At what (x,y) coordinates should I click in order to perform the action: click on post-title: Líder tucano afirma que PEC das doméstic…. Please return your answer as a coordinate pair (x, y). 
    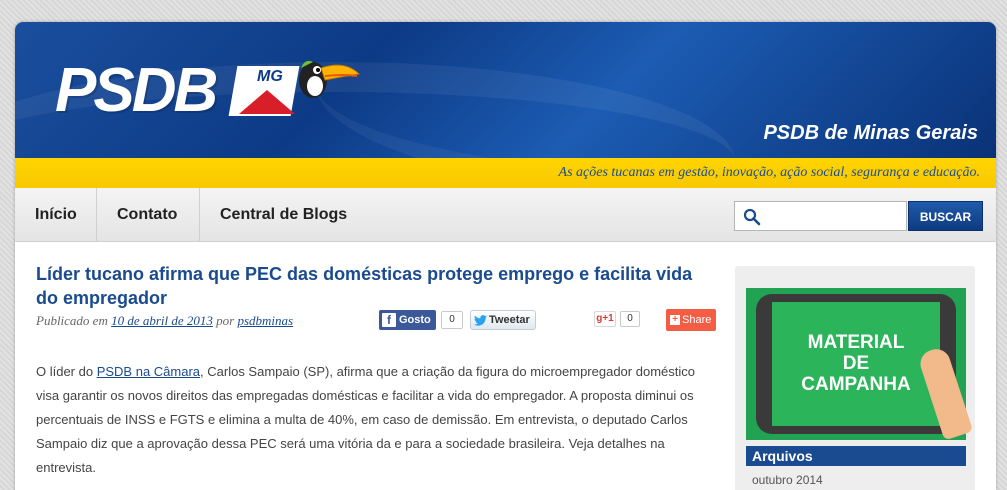
    Looking at the image, I should click on (376, 286).